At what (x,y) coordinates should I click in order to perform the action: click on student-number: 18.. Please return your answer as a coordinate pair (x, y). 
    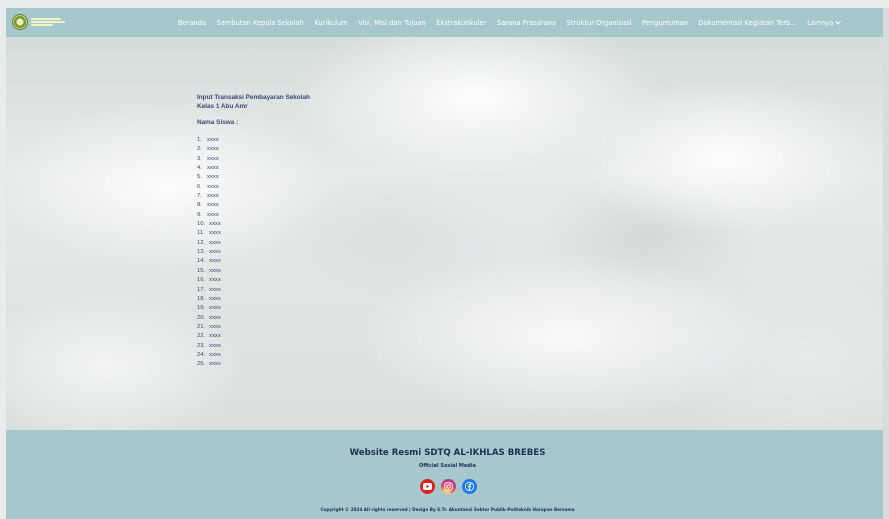
    Looking at the image, I should click on (201, 298).